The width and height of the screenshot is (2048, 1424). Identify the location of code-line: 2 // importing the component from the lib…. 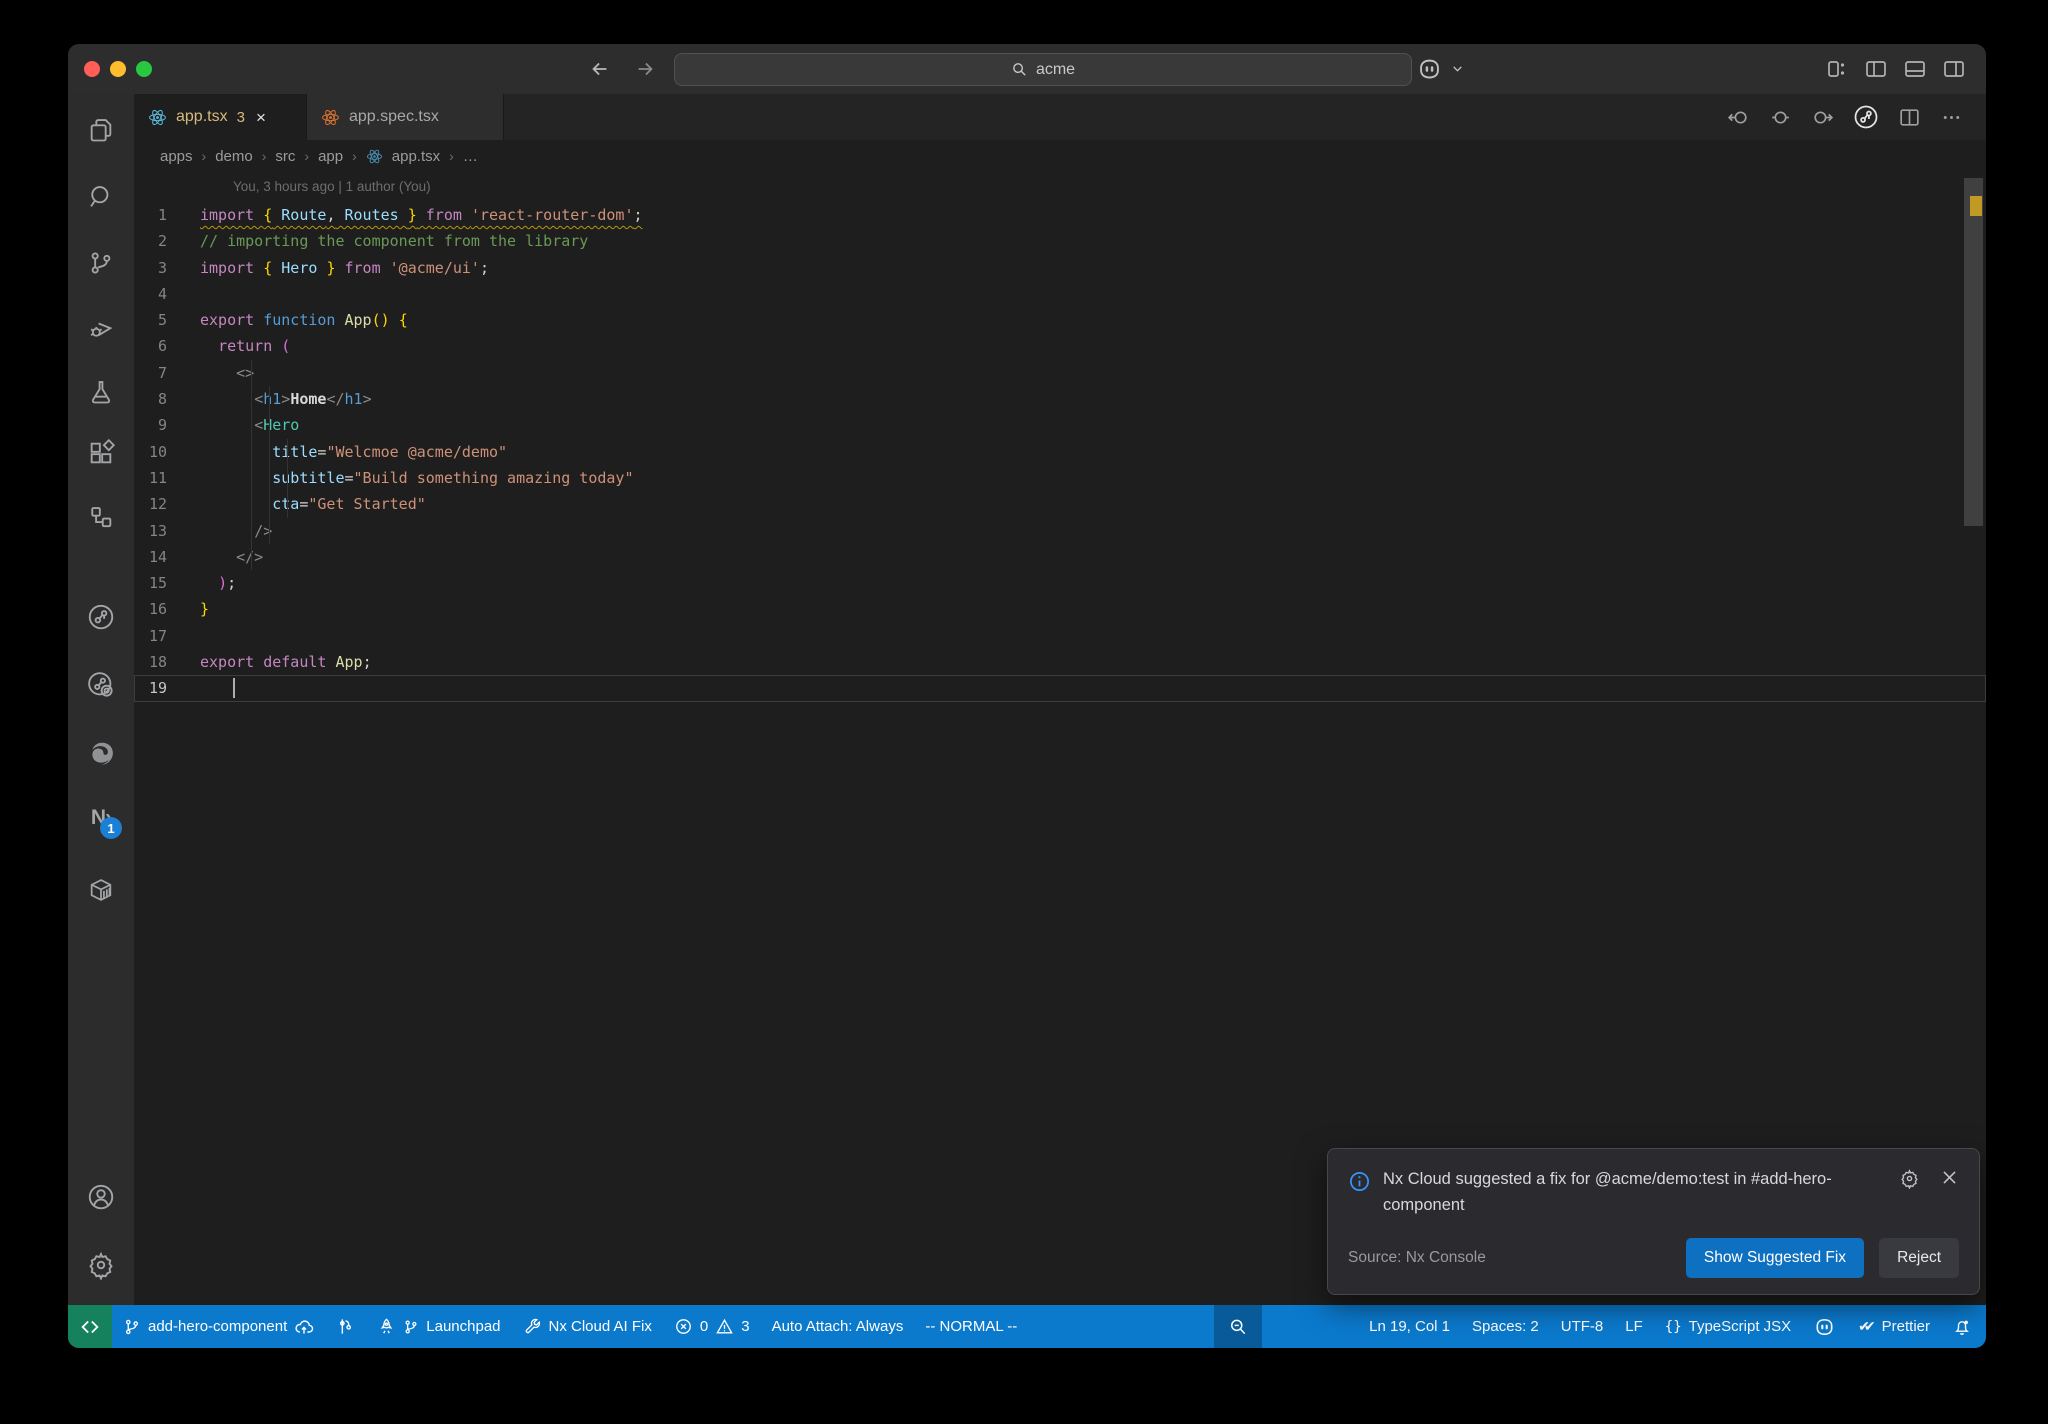
(1060, 241).